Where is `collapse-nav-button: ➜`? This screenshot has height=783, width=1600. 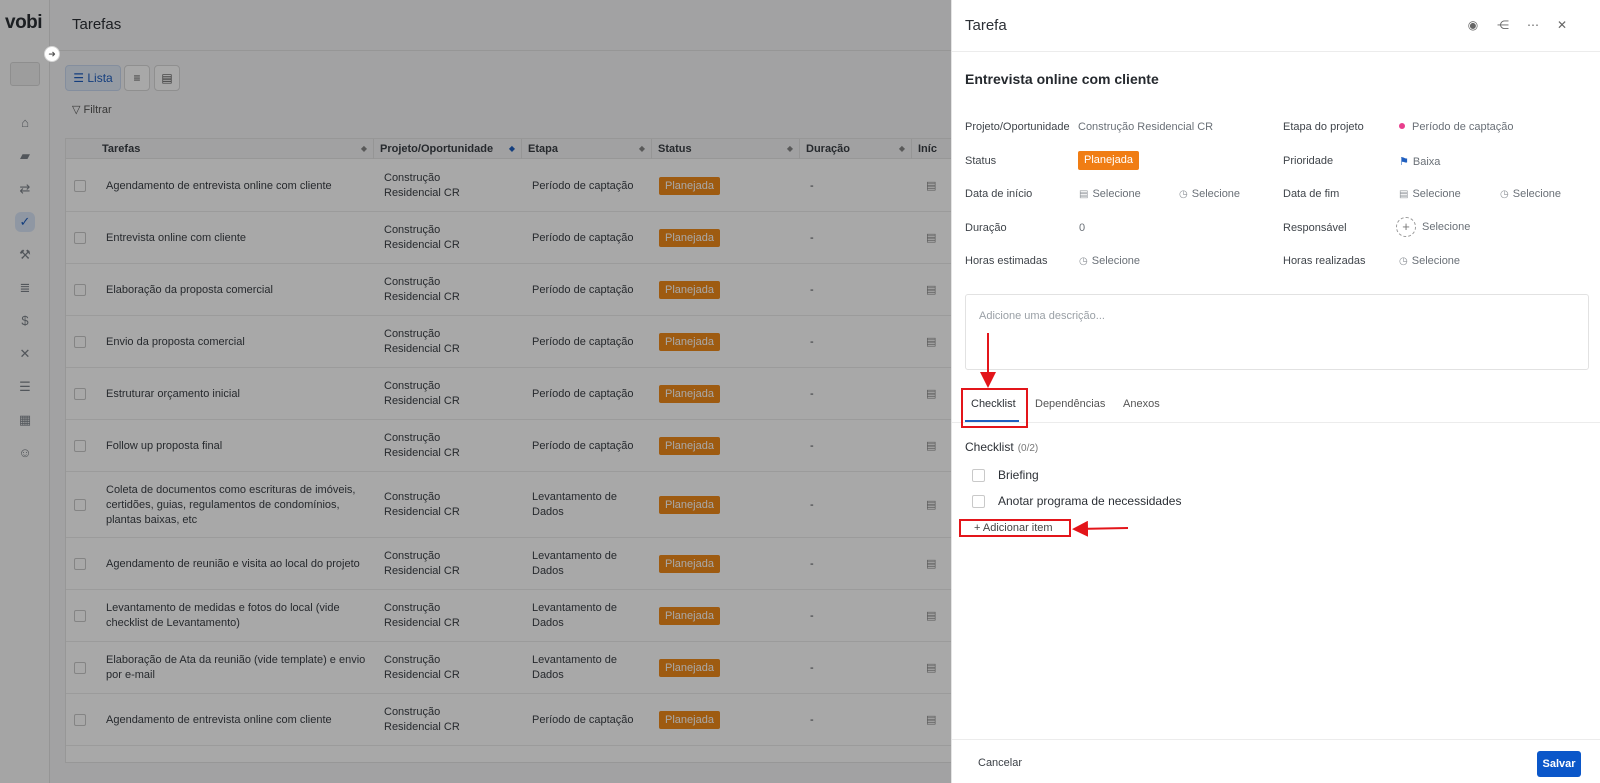 collapse-nav-button: ➜ is located at coordinates (52, 54).